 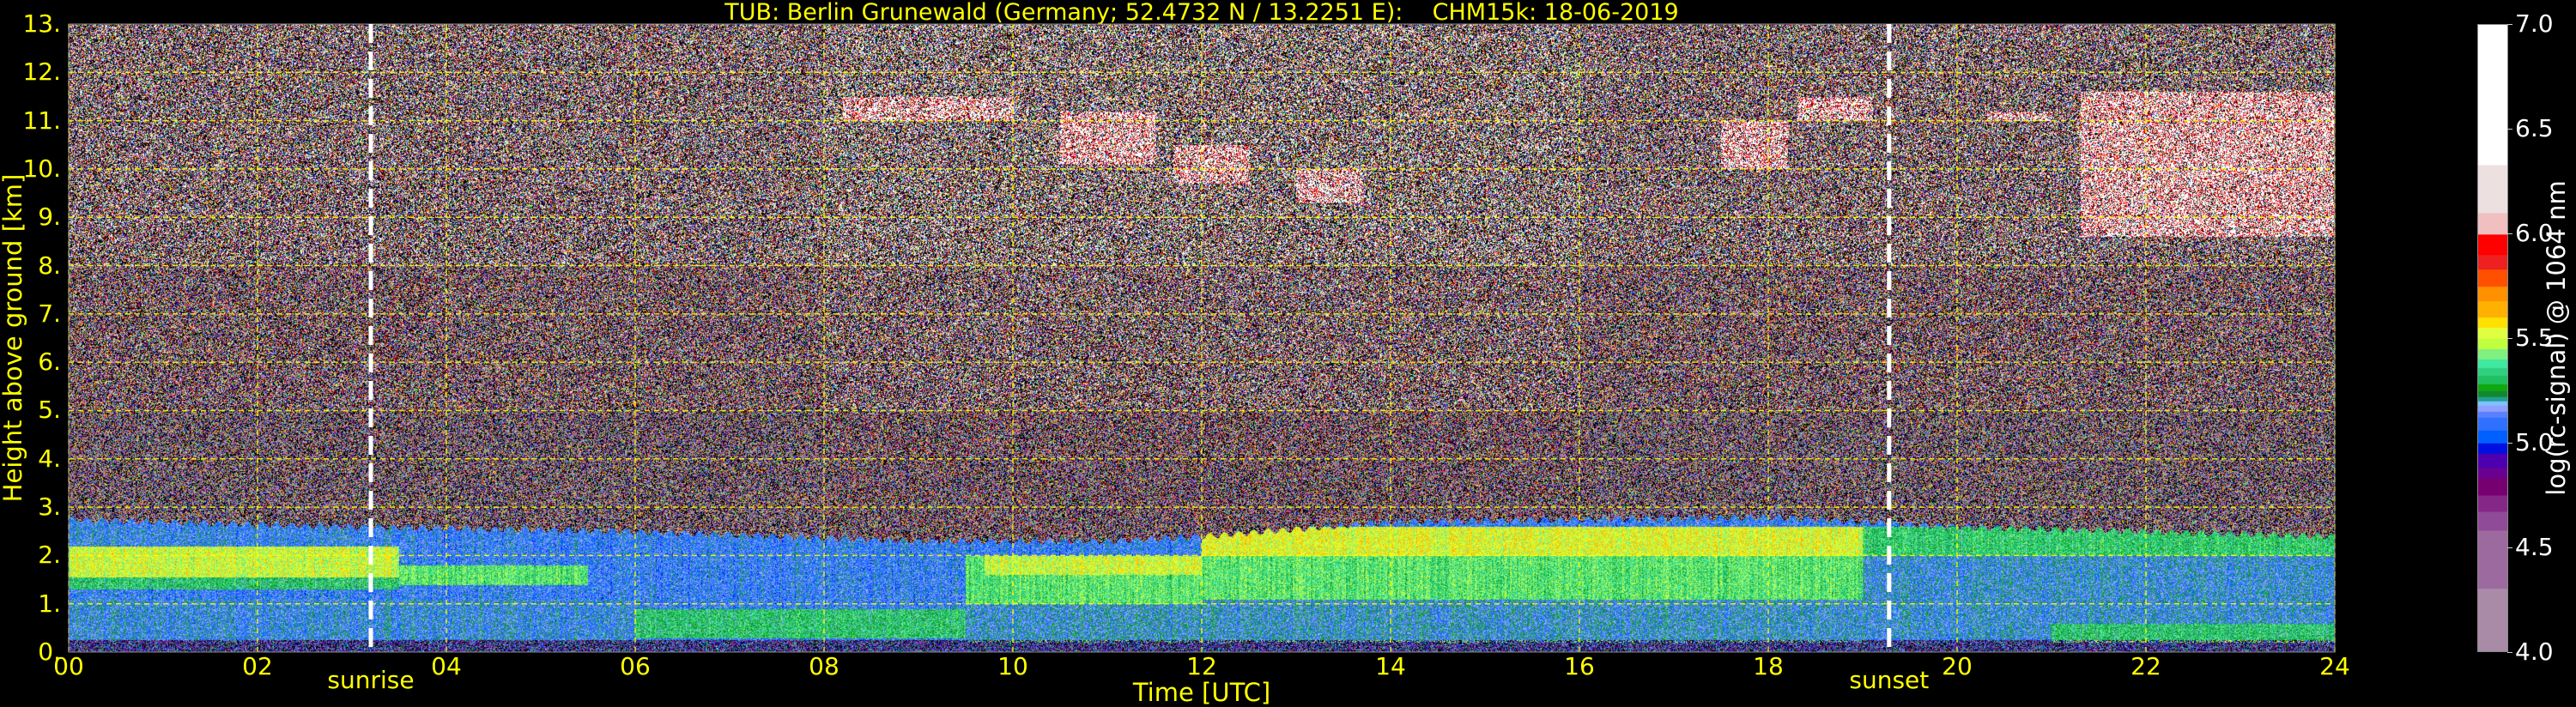 What do you see at coordinates (1201, 692) in the screenshot?
I see `x-axis-title: Time [UTC]` at bounding box center [1201, 692].